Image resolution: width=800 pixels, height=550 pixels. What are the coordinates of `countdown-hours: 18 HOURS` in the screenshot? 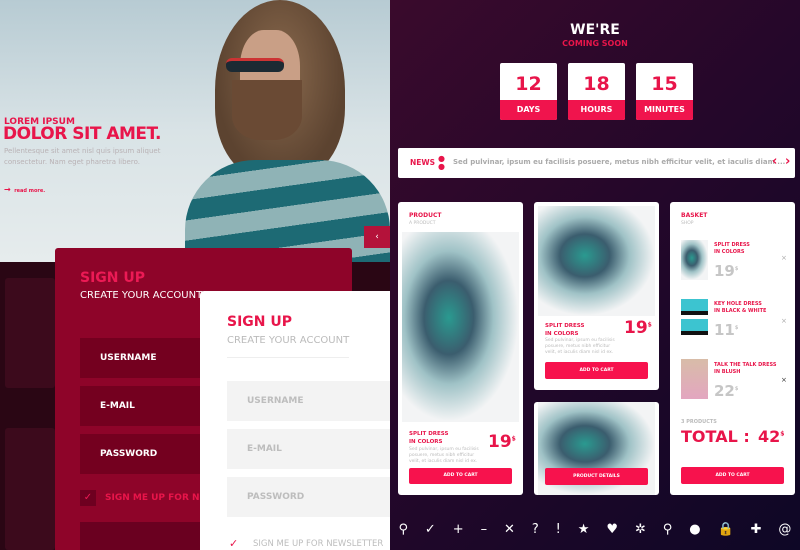 It's located at (596, 91).